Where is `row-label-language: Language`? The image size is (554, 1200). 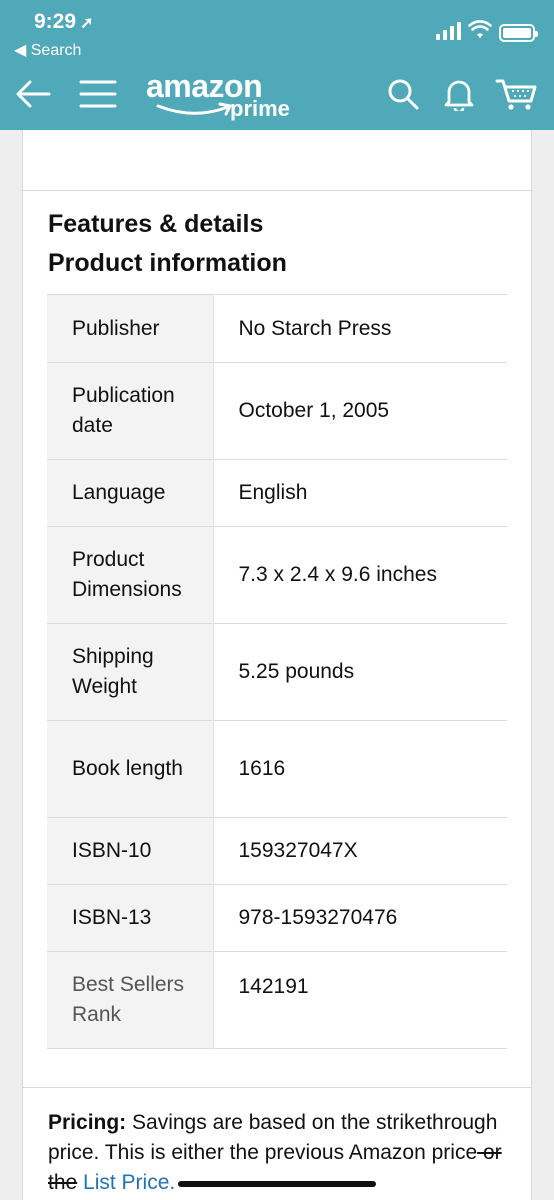 row-label-language: Language is located at coordinates (130, 493).